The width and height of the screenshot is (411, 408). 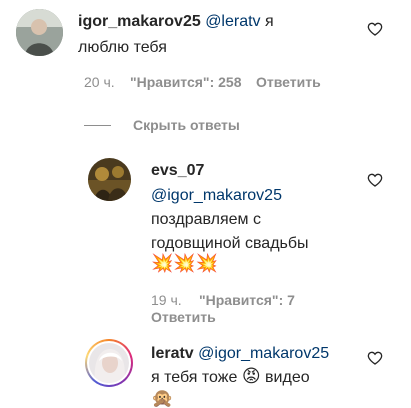 I want to click on avatar-igor-makarov25, so click(x=39, y=32).